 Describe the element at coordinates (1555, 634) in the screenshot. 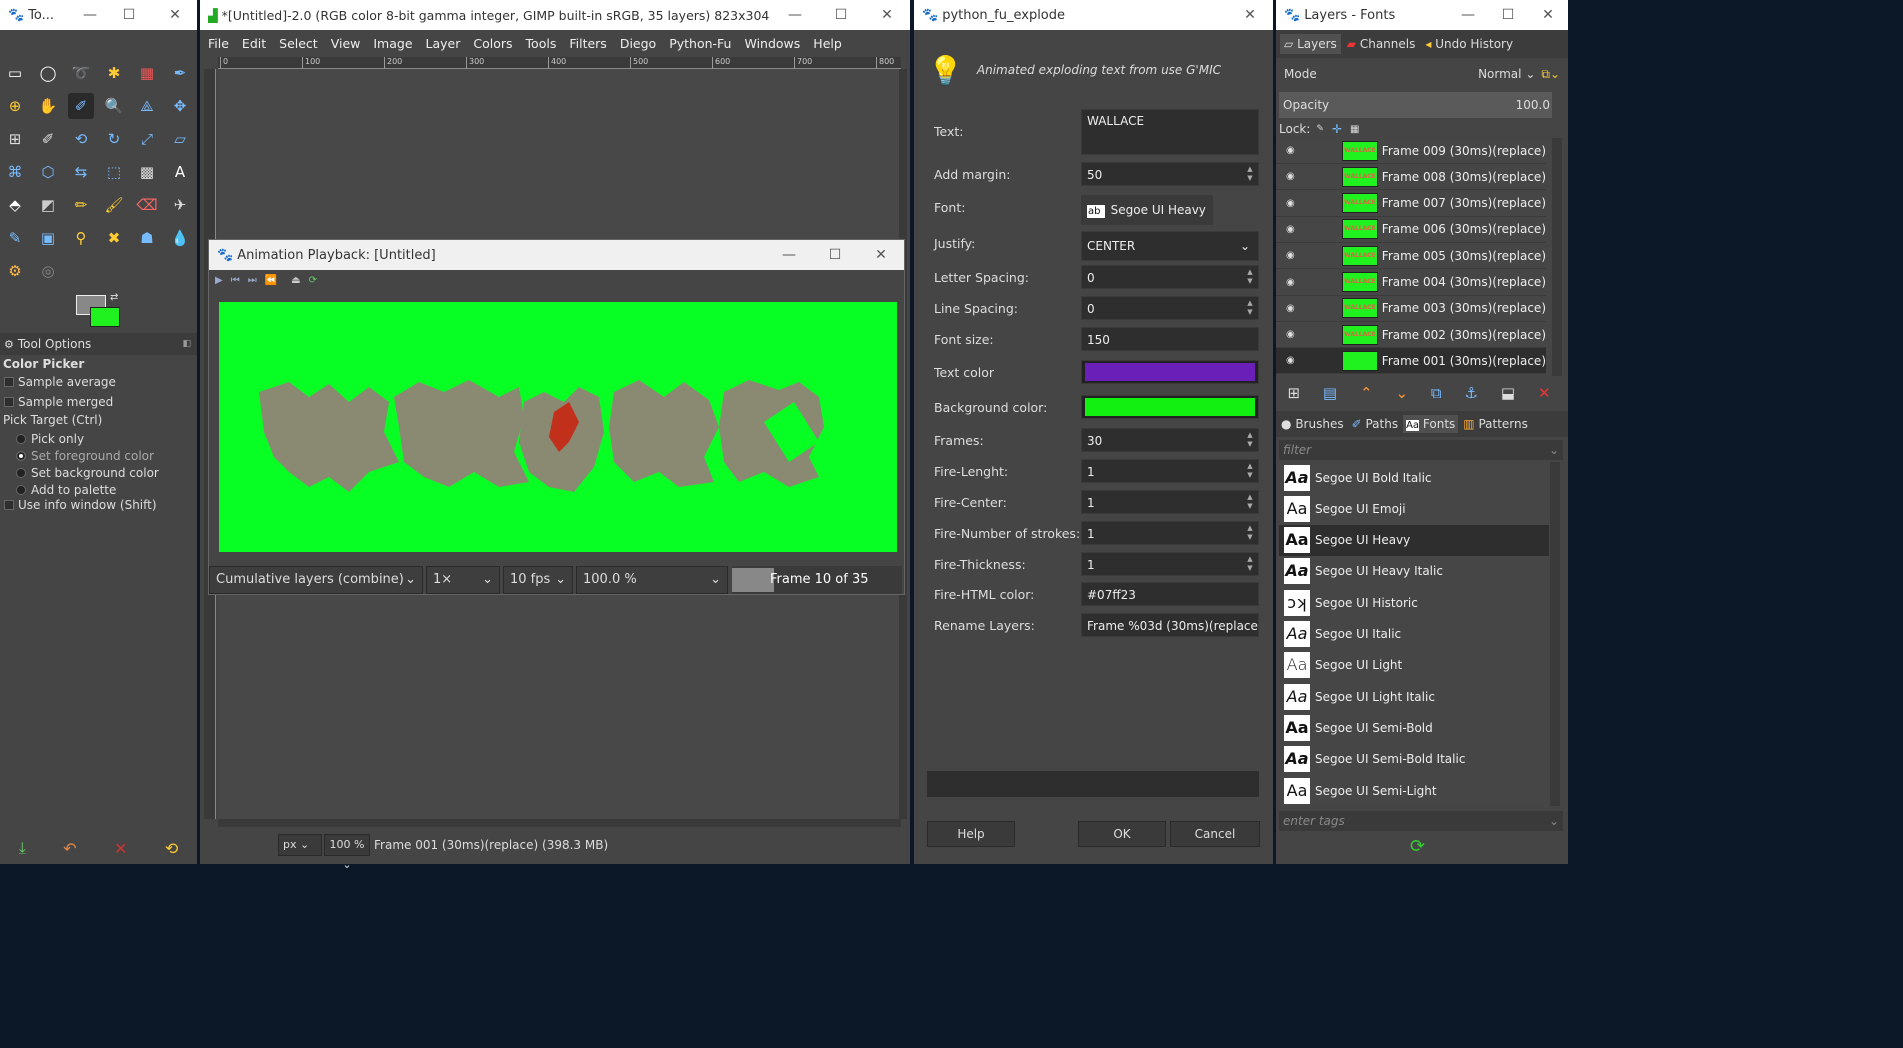

I see `font-list-scrollbar` at that location.